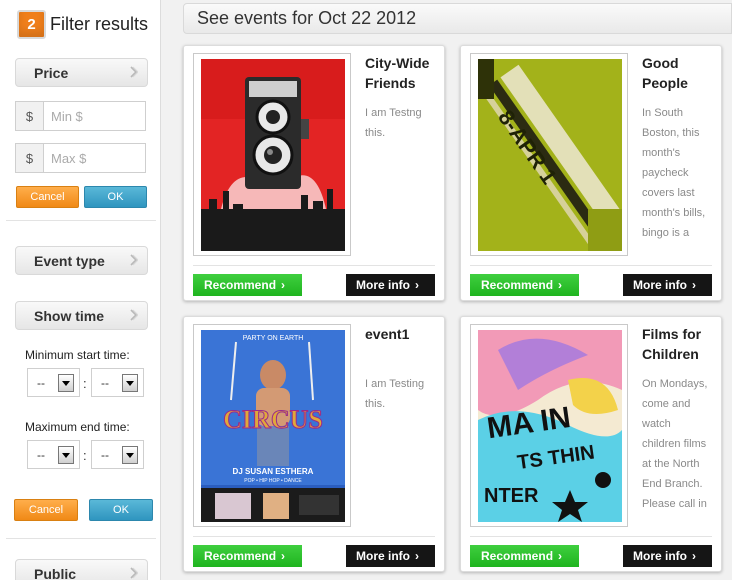 The height and width of the screenshot is (580, 732). I want to click on poster-image-films: MA IN TS THIN NTER, so click(550, 426).